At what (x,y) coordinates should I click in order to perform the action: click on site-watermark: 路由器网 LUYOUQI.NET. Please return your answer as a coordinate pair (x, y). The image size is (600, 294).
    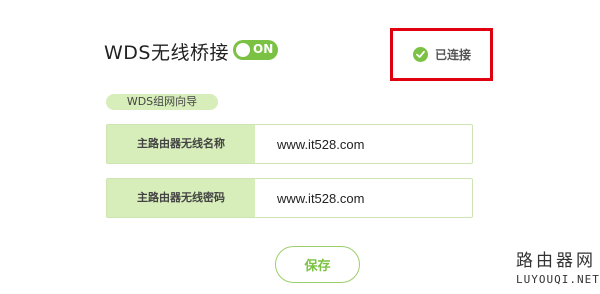
    Looking at the image, I should click on (558, 266).